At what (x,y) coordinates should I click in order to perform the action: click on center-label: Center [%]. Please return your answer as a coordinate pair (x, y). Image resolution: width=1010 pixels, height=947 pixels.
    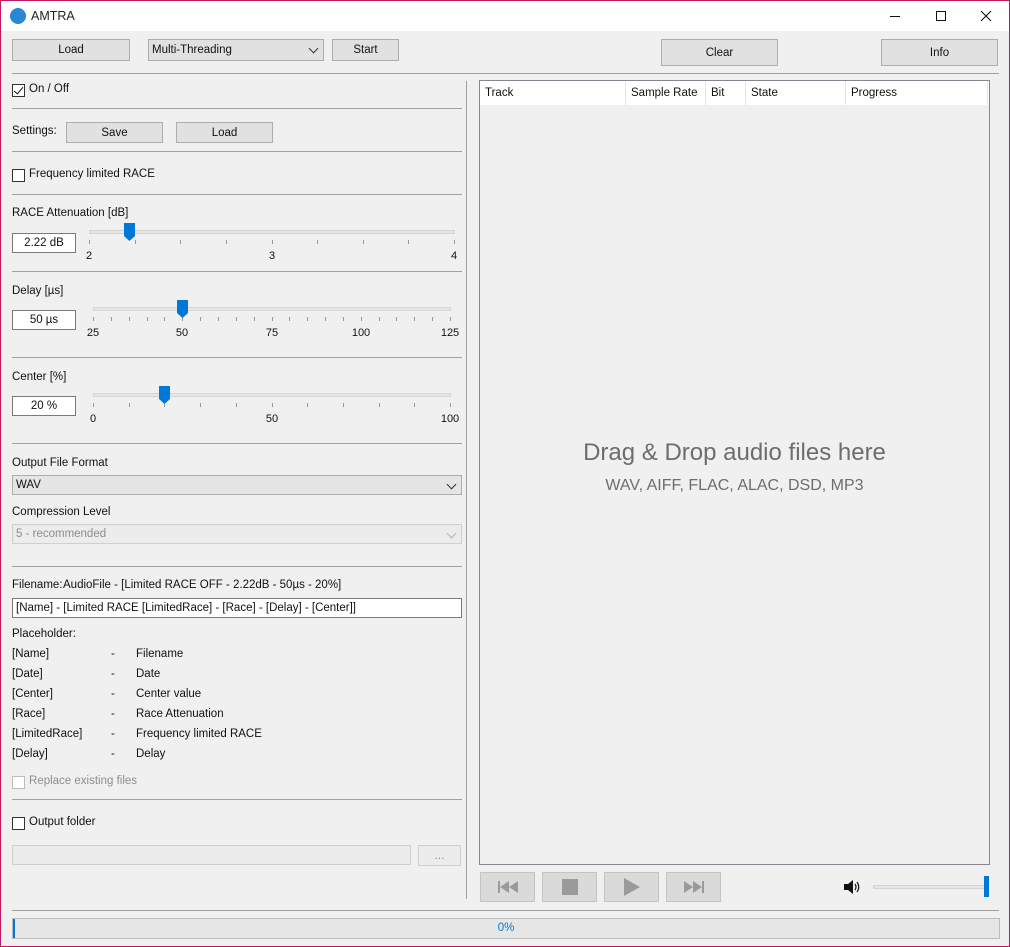
    Looking at the image, I should click on (39, 377).